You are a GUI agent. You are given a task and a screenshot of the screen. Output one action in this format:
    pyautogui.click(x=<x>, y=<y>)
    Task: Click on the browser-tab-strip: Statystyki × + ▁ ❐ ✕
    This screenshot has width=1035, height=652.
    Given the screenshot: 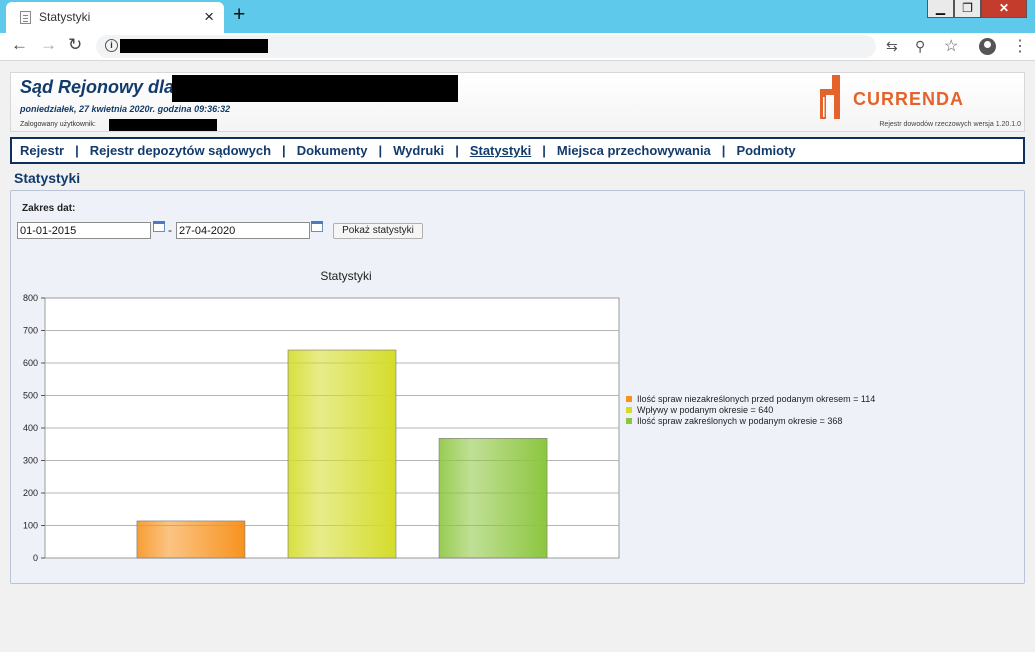 What is the action you would take?
    pyautogui.click(x=517, y=16)
    